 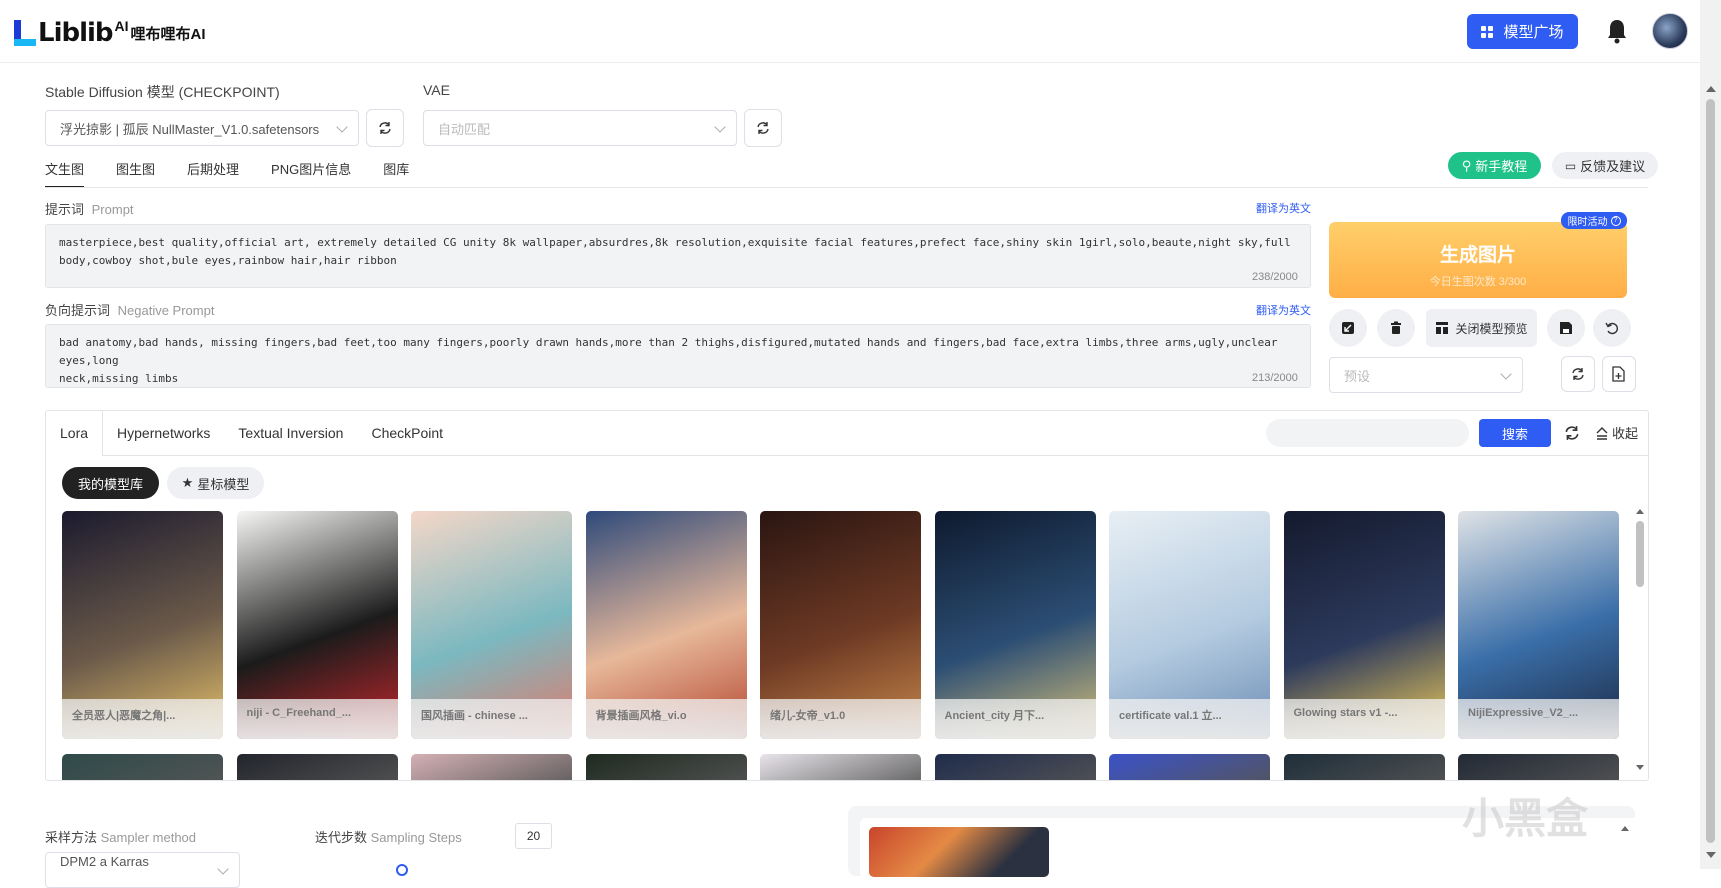 I want to click on feedback-button: ▭ 反馈及建议, so click(x=1605, y=165).